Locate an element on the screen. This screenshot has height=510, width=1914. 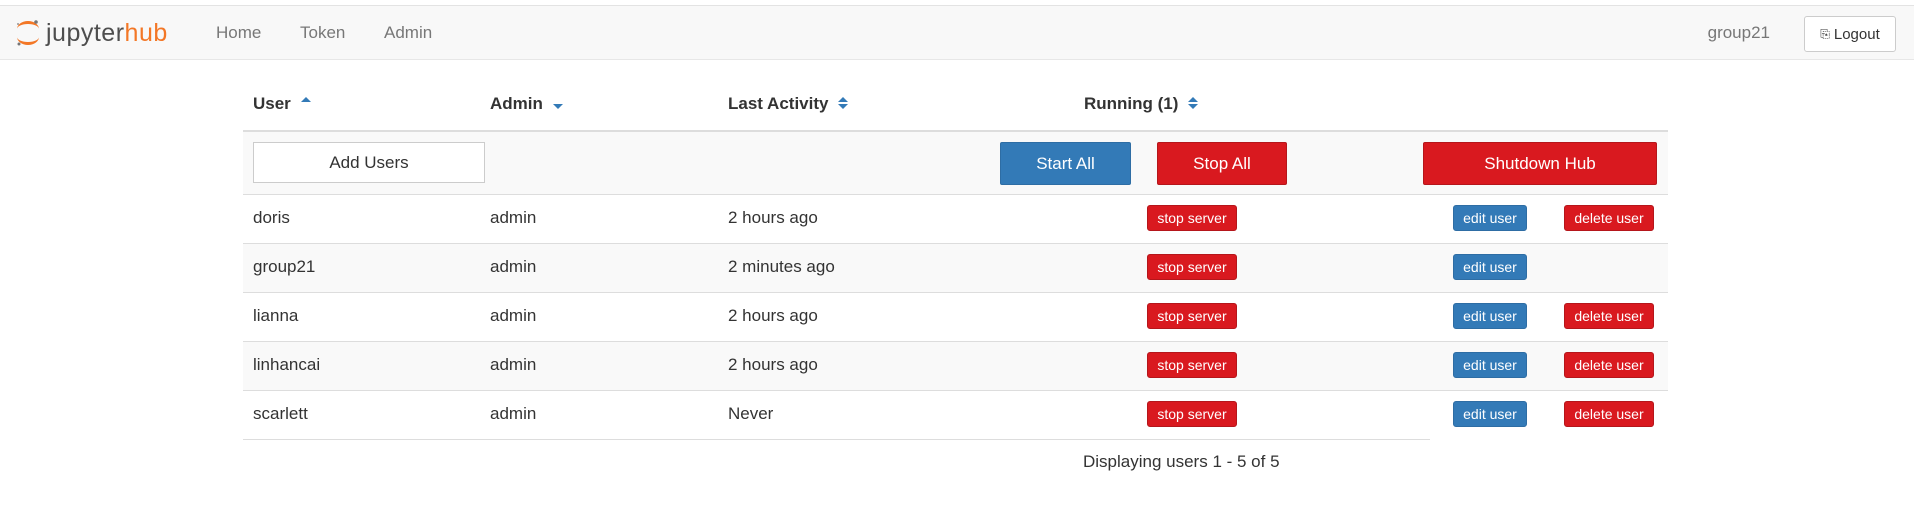
jupyter-logo-icon is located at coordinates (28, 33).